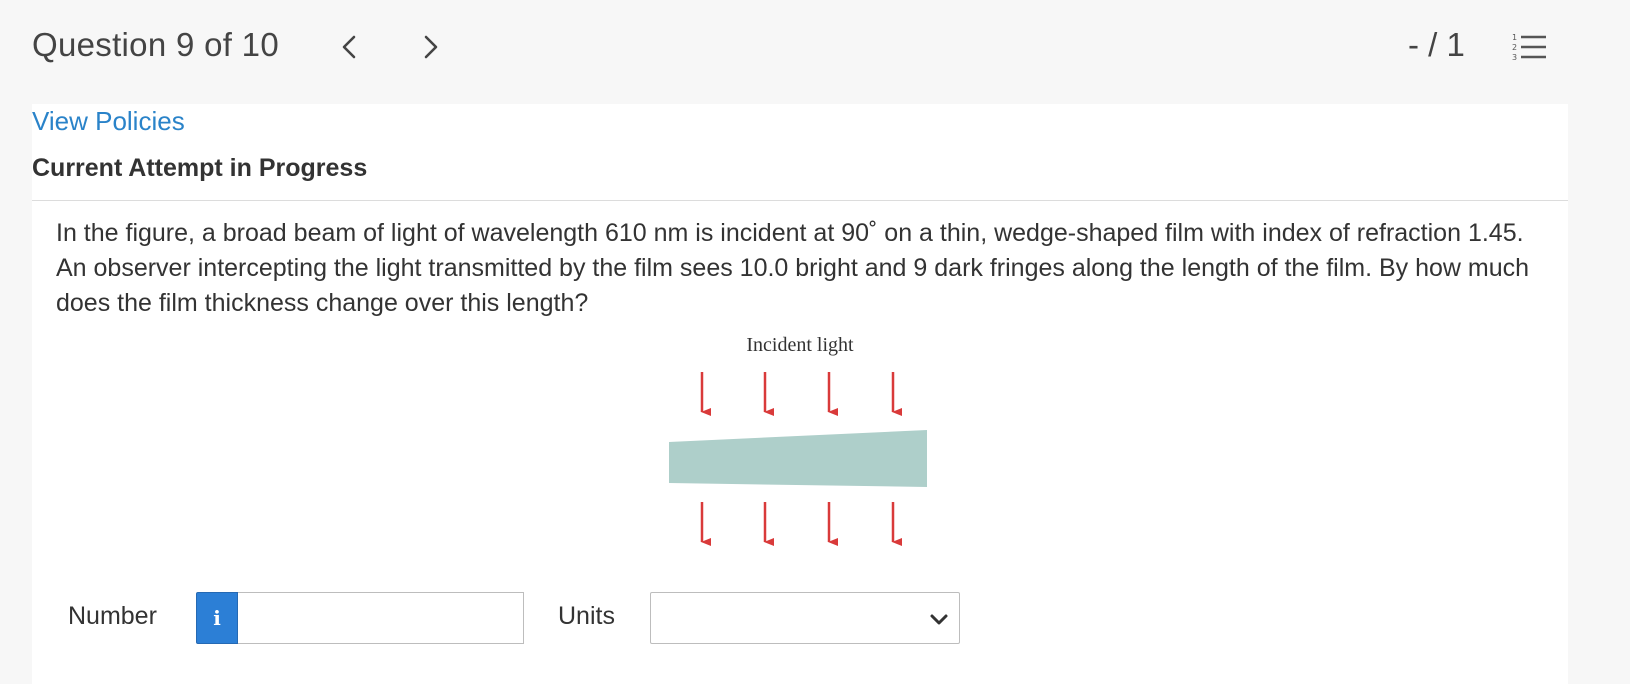 This screenshot has height=684, width=1630. Describe the element at coordinates (800, 200) in the screenshot. I see `divider` at that location.